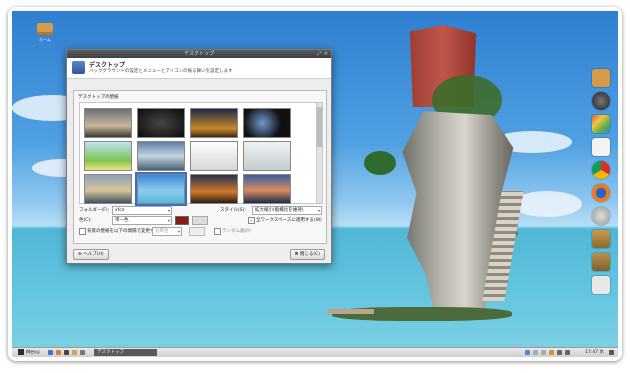 This screenshot has height=373, width=630. Describe the element at coordinates (601, 262) in the screenshot. I see `installer-icon` at that location.